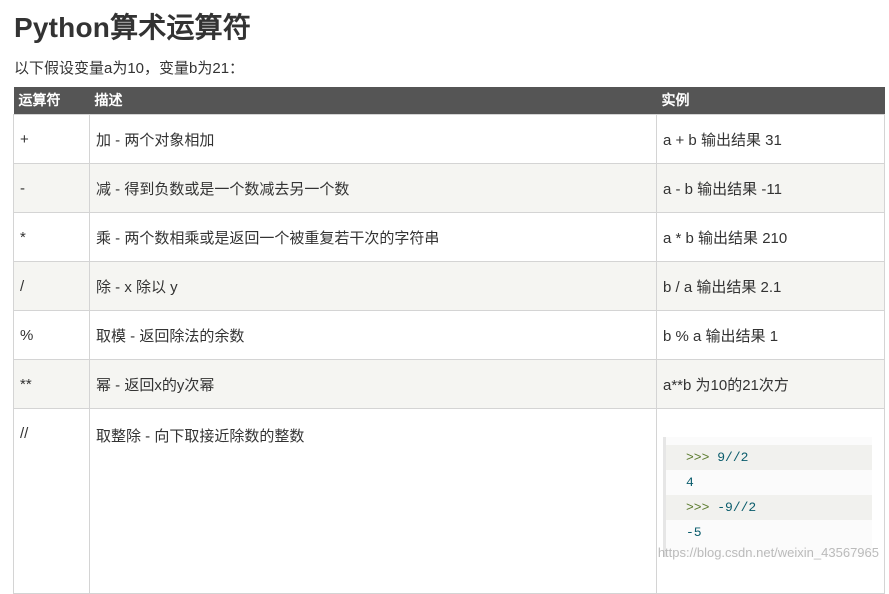 This screenshot has height=594, width=889. Describe the element at coordinates (373, 286) in the screenshot. I see `cell-description: 除 - x 除以 y` at that location.